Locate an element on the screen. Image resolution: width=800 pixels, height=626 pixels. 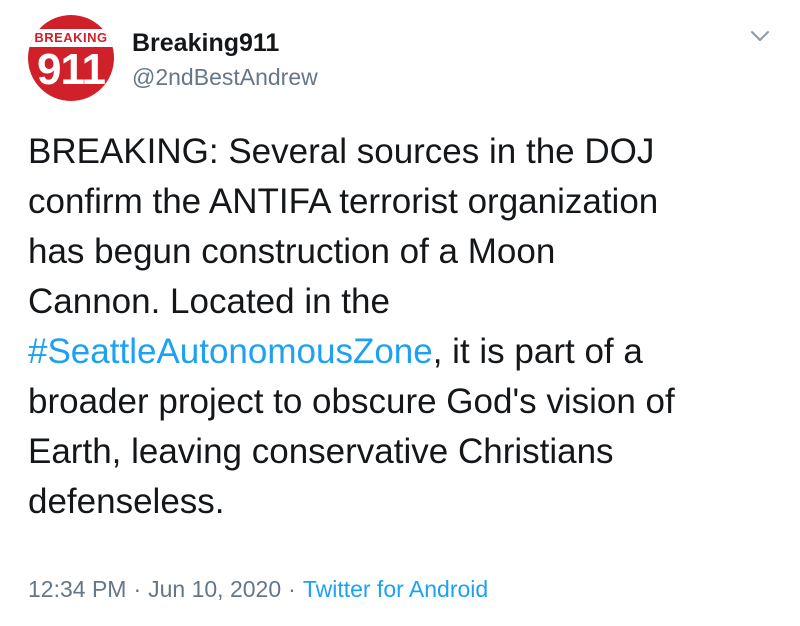
avatar: BREAKING 911 is located at coordinates (71, 58).